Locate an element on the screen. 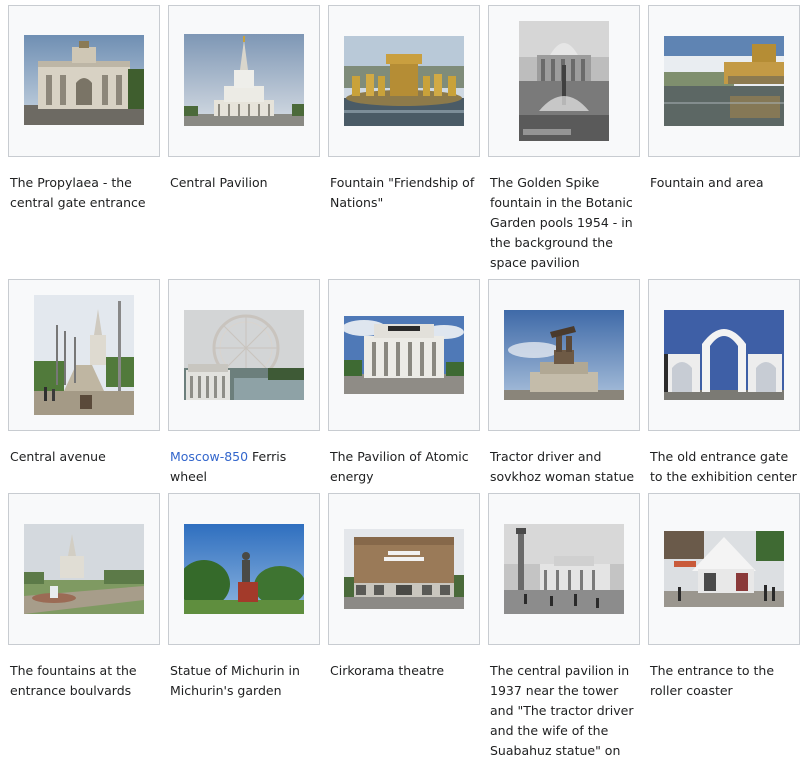  gallery-caption: The fountains at the entrance boulvards is located at coordinates (73, 680).